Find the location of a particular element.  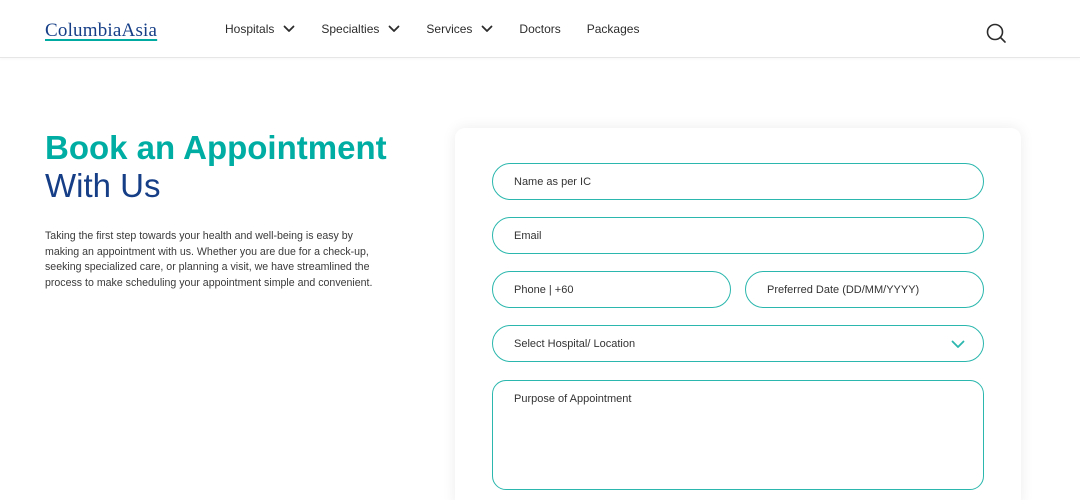

nav-hospitals: Hospitals is located at coordinates (260, 29).